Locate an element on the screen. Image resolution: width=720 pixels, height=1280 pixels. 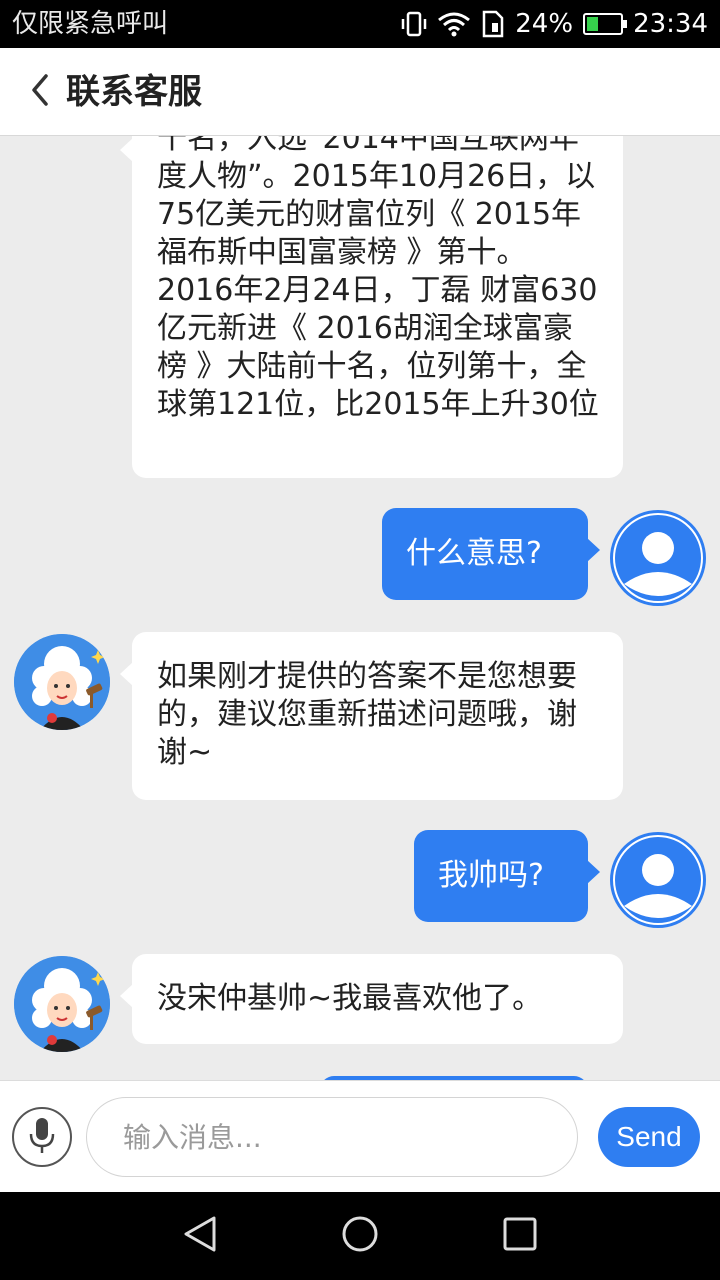
nav-recents-button is located at coordinates (520, 1236).